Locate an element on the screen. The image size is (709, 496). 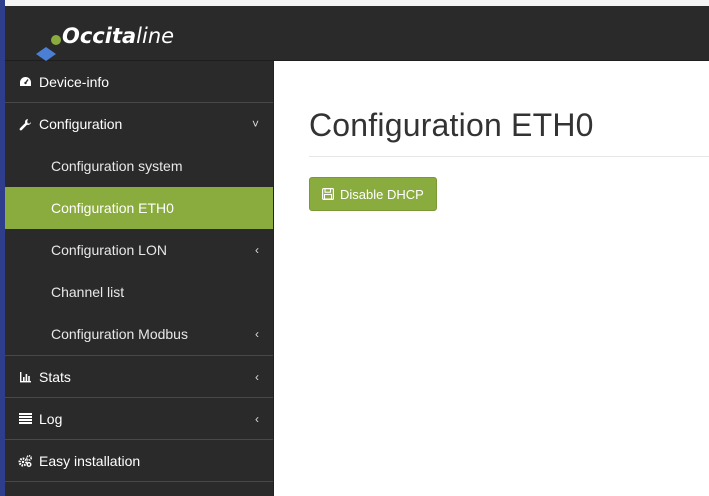
logo: Occitaline is located at coordinates (114, 40).